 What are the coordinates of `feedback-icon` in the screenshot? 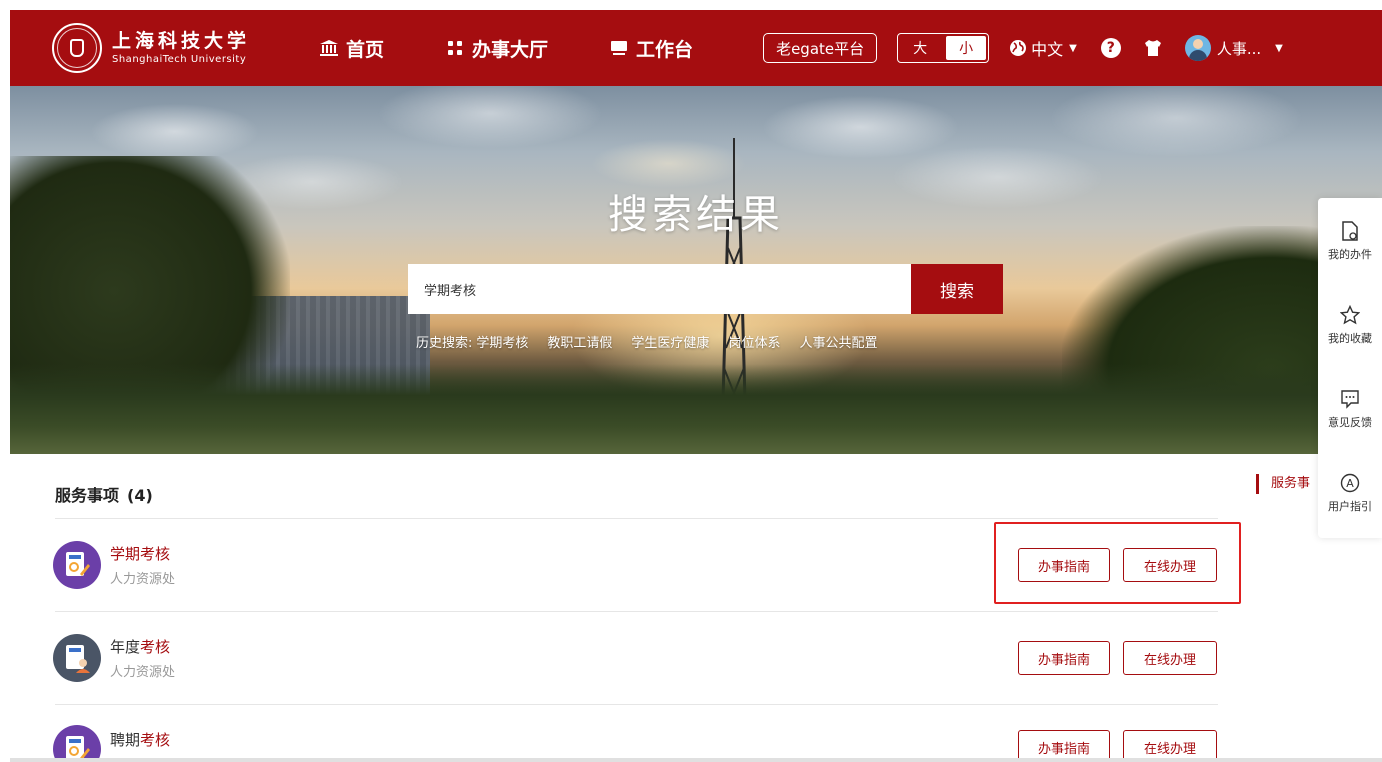 It's located at (1350, 399).